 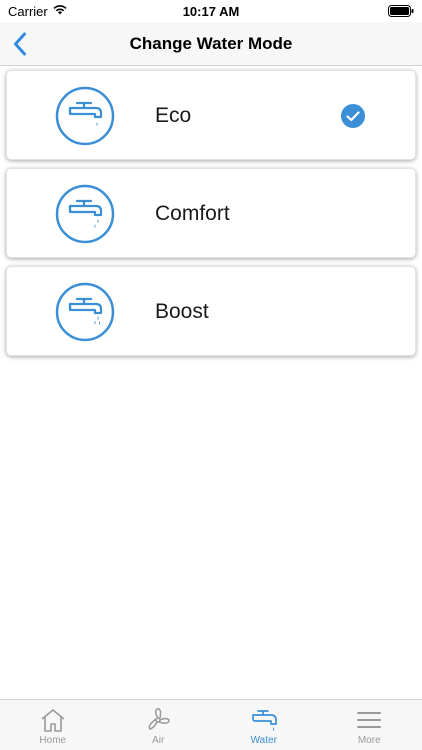 I want to click on tab-label: More, so click(x=369, y=740).